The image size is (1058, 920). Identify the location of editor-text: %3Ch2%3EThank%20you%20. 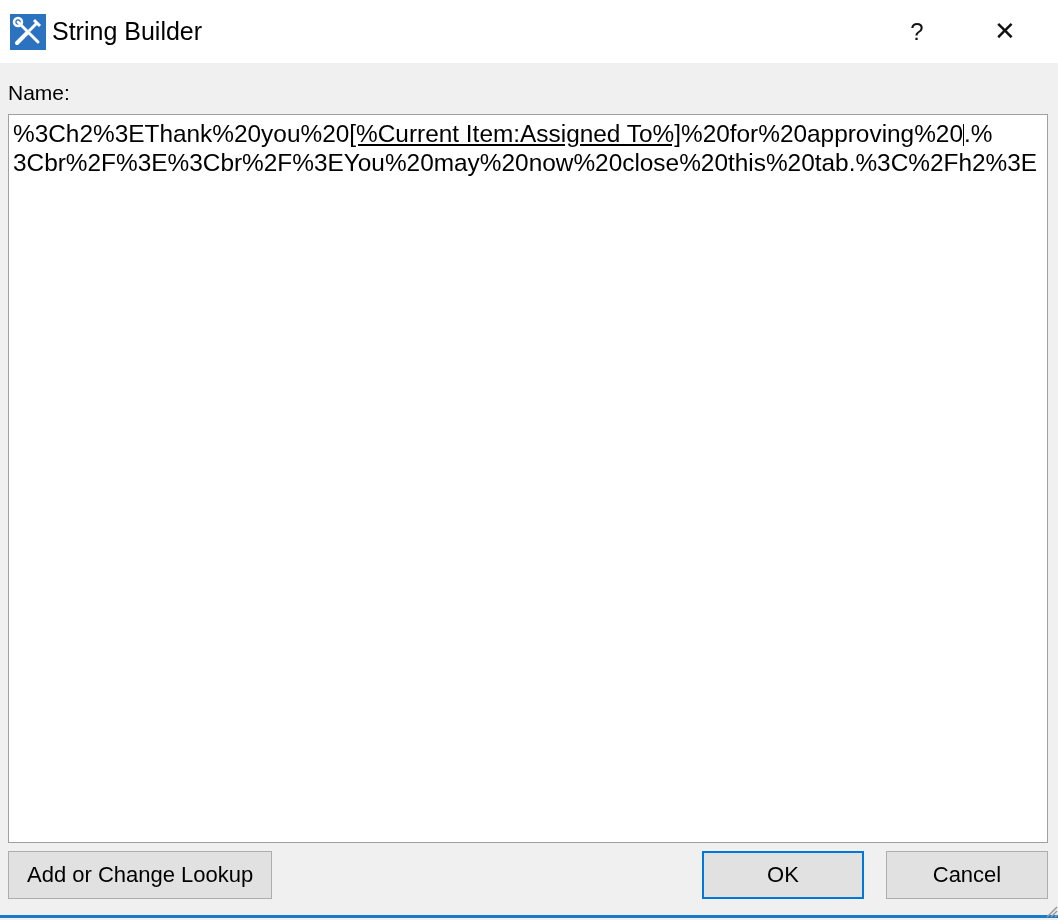
(181, 133).